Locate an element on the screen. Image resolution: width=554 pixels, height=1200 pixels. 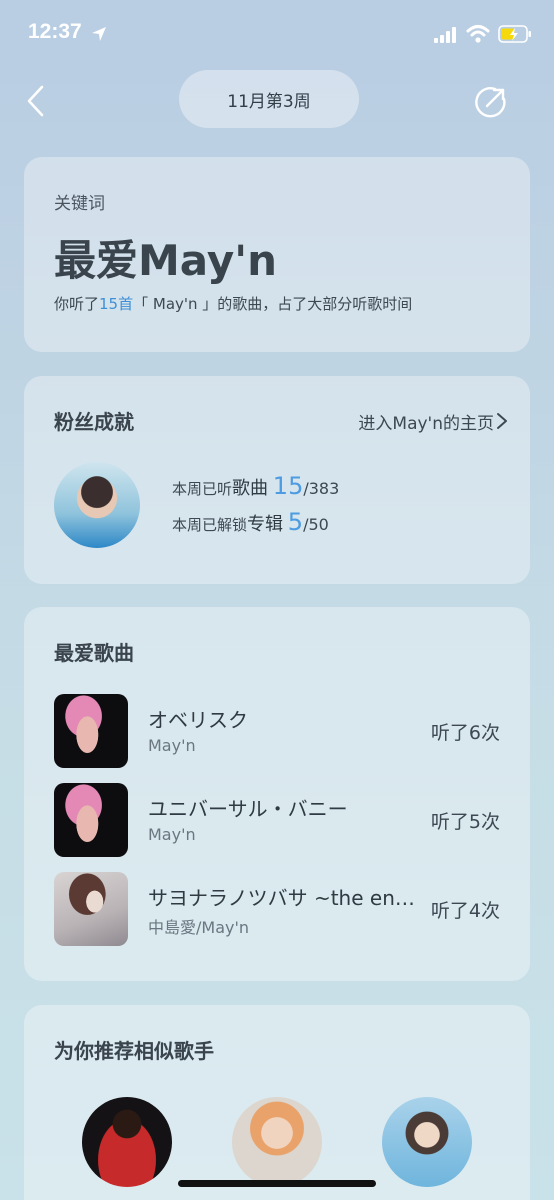
song-row: ユニバーサル・バニー May'n 听了5次 is located at coordinates (277, 820).